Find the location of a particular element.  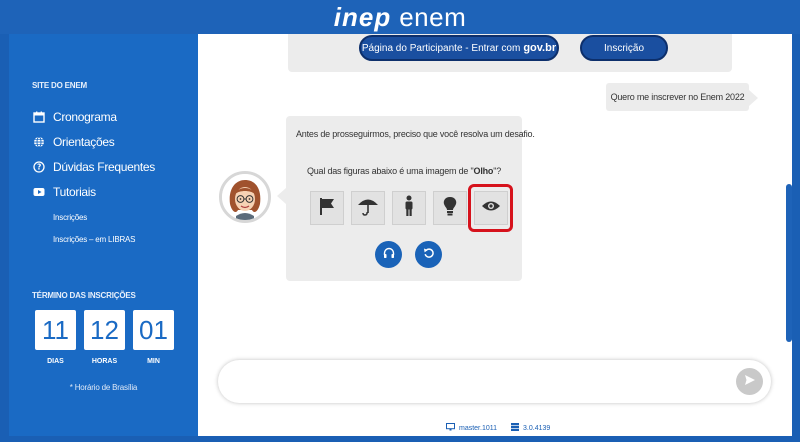

countdown-hours-value: 12 is located at coordinates (104, 330).